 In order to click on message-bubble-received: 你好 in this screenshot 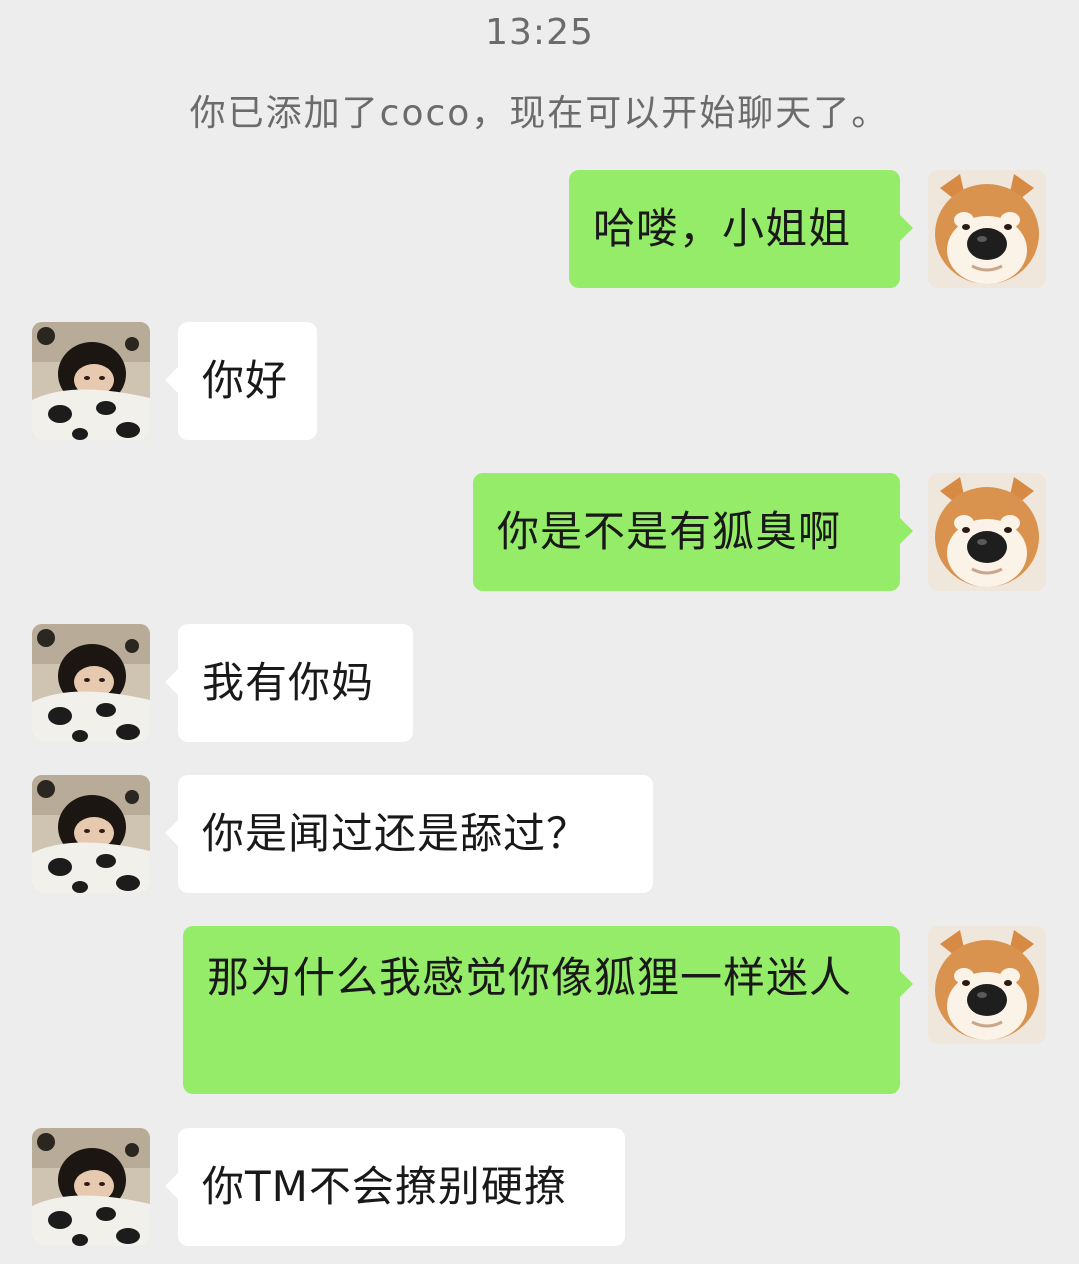, I will do `click(241, 381)`.